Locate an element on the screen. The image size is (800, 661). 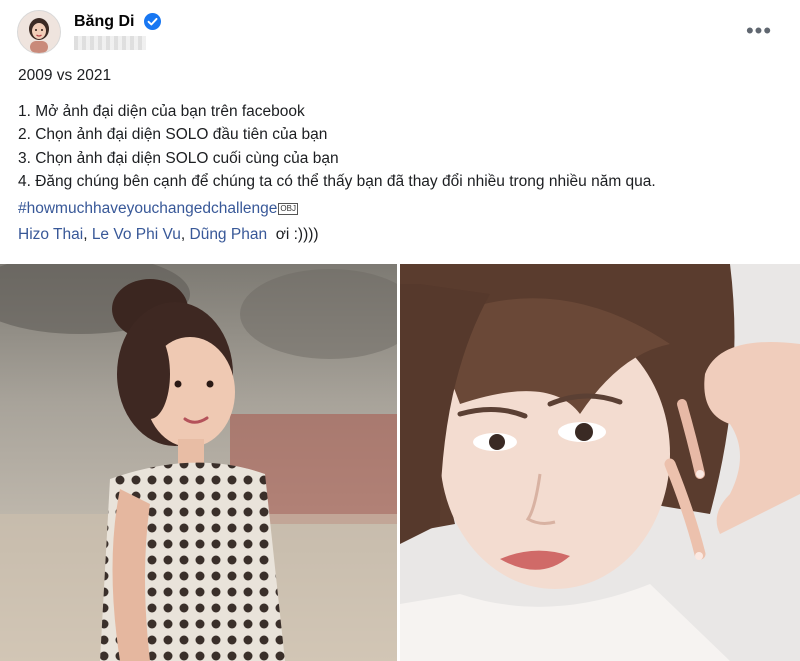
more-options-icon: ••• is located at coordinates (759, 30).